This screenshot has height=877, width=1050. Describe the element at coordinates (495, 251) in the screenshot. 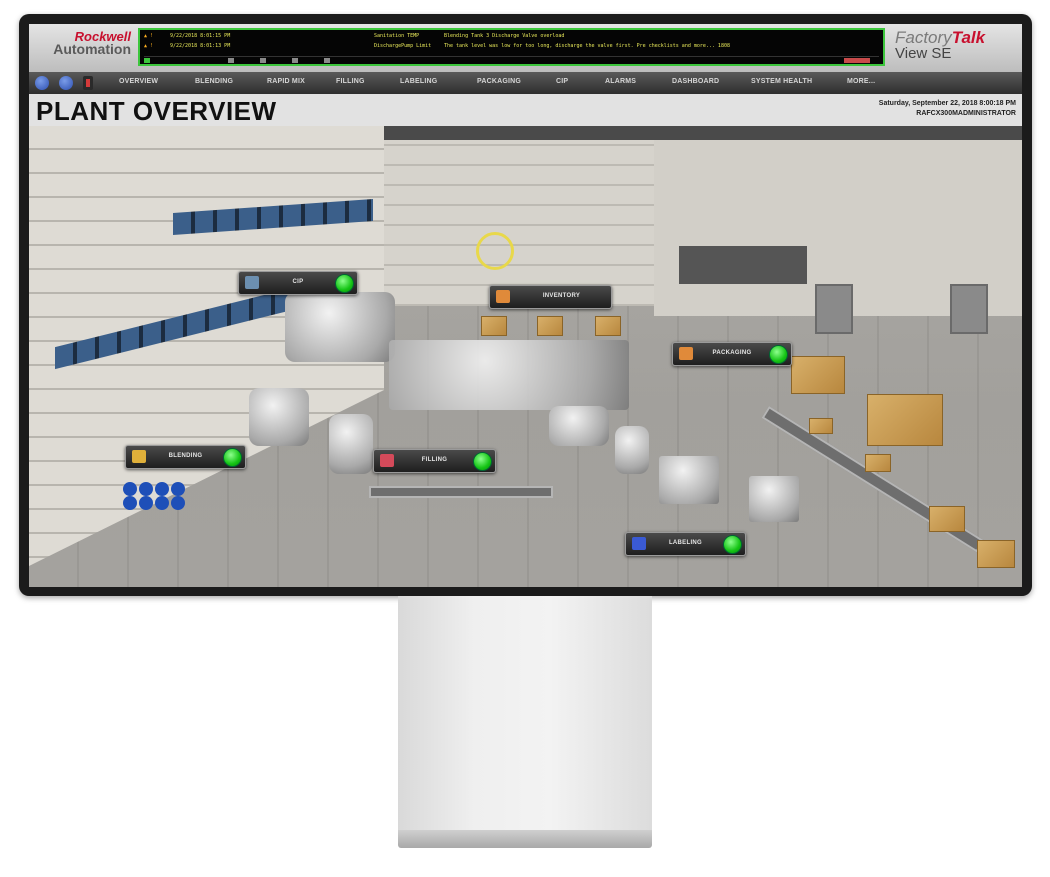

I see `mouse-cursor` at that location.